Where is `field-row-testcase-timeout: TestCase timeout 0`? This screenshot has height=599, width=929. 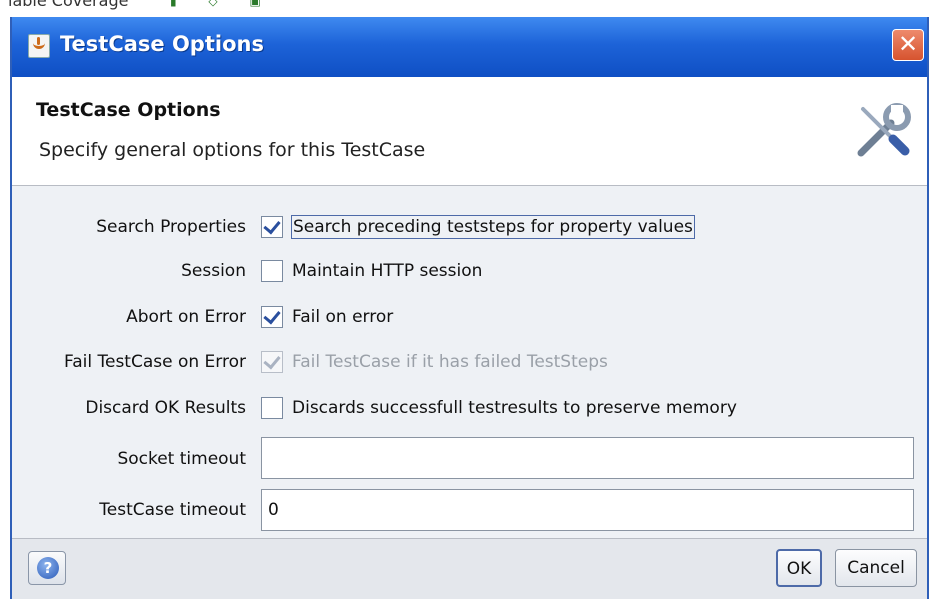
field-row-testcase-timeout: TestCase timeout 0 is located at coordinates (469, 512).